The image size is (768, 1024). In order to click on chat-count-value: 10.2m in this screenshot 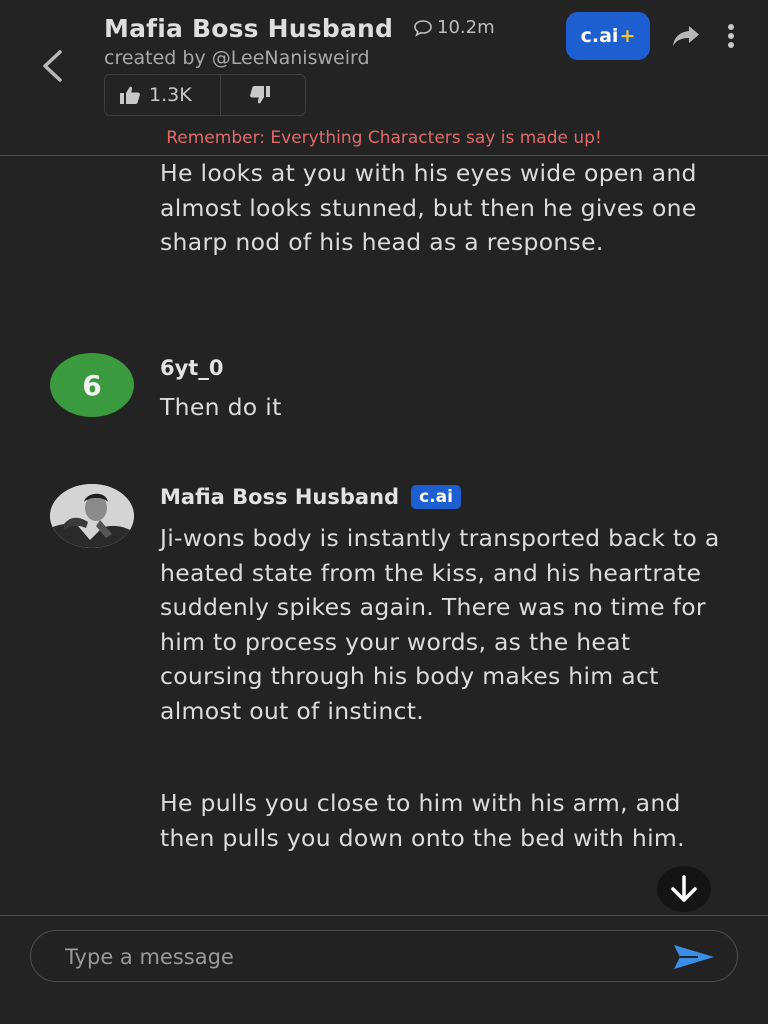, I will do `click(466, 27)`.